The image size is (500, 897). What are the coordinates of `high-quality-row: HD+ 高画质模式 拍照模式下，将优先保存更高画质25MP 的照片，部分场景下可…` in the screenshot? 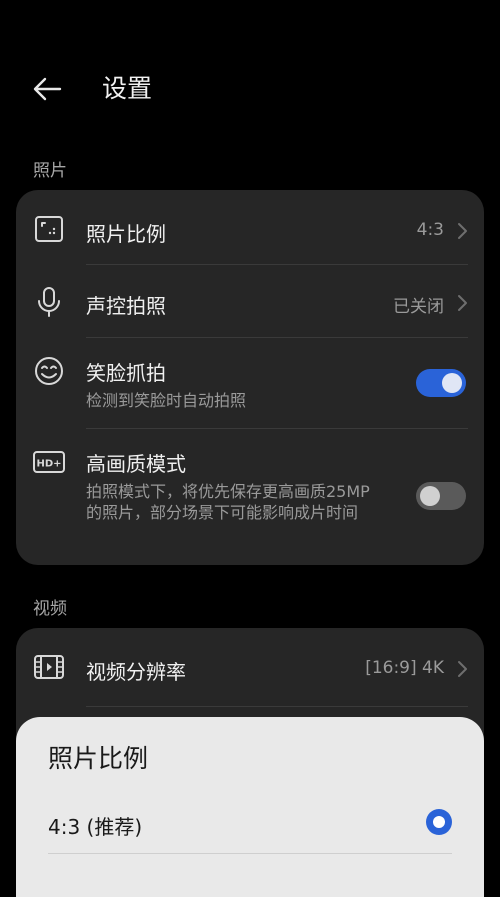 It's located at (250, 497).